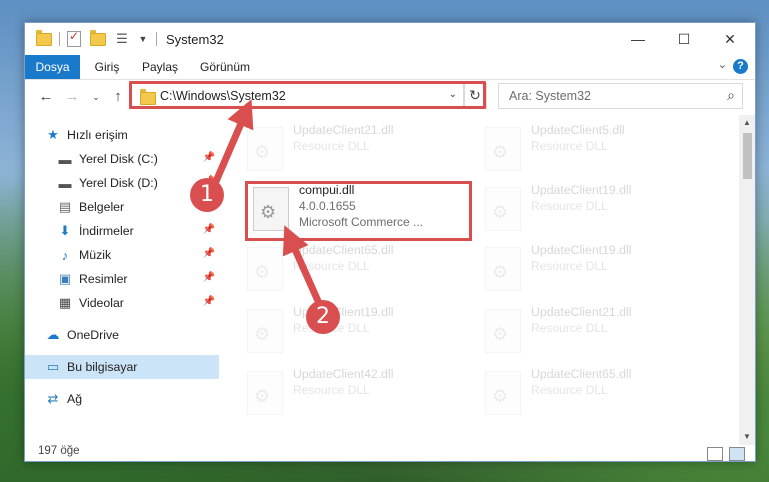 Image resolution: width=769 pixels, height=482 pixels. Describe the element at coordinates (207, 195) in the screenshot. I see `step-badge-1: 1` at that location.